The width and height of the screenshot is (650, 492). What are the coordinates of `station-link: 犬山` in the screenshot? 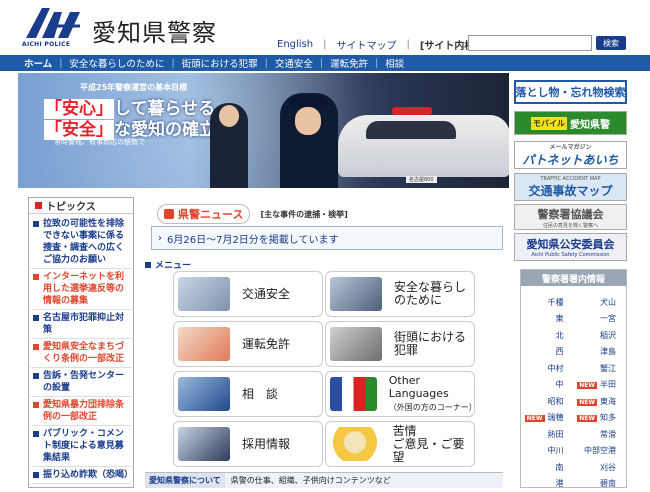 It's located at (600, 302).